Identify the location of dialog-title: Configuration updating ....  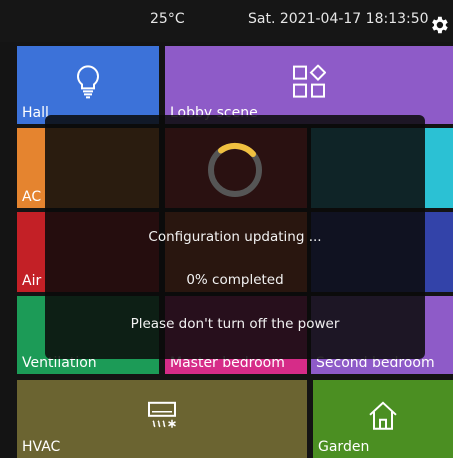
(235, 237).